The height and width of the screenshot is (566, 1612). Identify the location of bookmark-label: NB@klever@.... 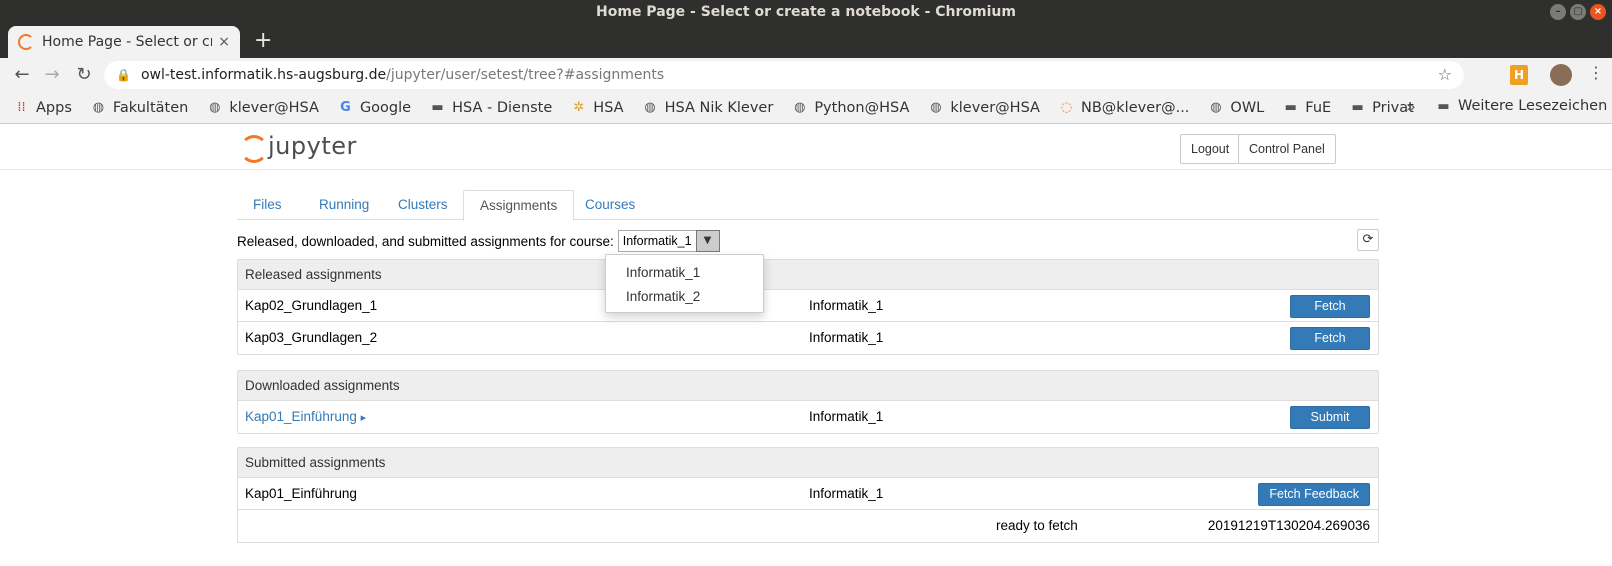
(1135, 107).